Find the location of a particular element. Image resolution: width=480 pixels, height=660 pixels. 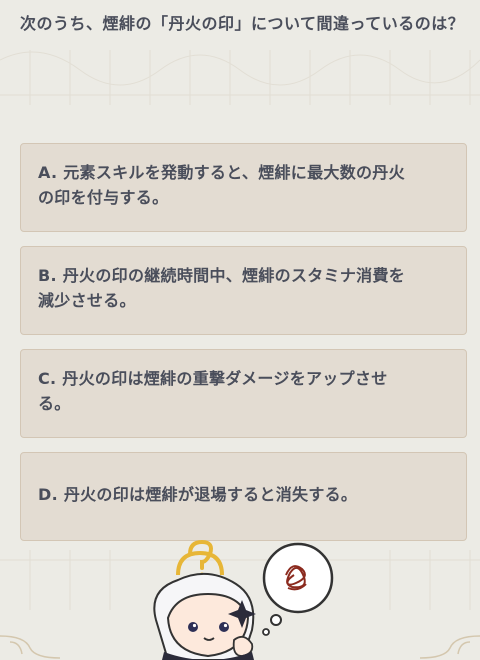

option-b-label: B. 丹火の印の継続時間中、煙緋のスタミナ消費を減少させる。 is located at coordinates (222, 288).